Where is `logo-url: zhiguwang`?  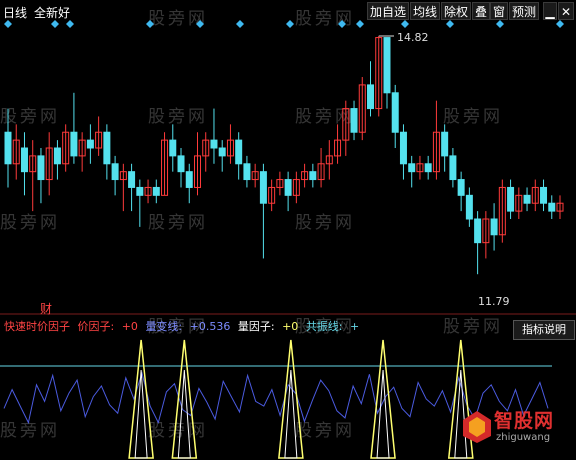
logo-url: zhiguwang is located at coordinates (523, 437).